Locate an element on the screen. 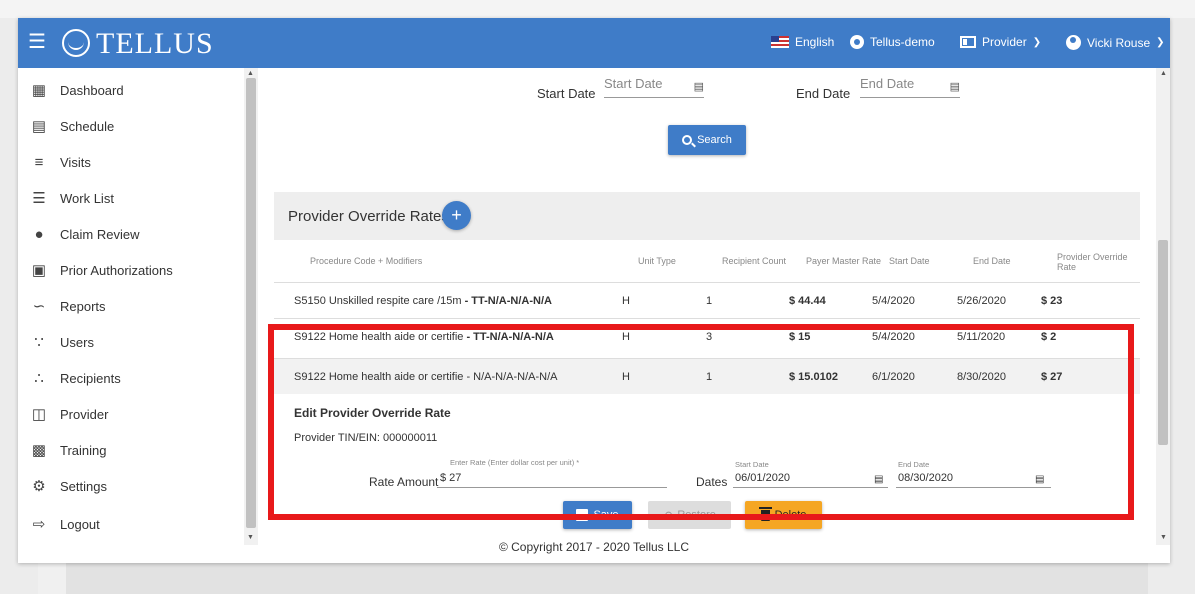 This screenshot has width=1195, height=594. sidebar-item-training: ▩ Training is located at coordinates (131, 450).